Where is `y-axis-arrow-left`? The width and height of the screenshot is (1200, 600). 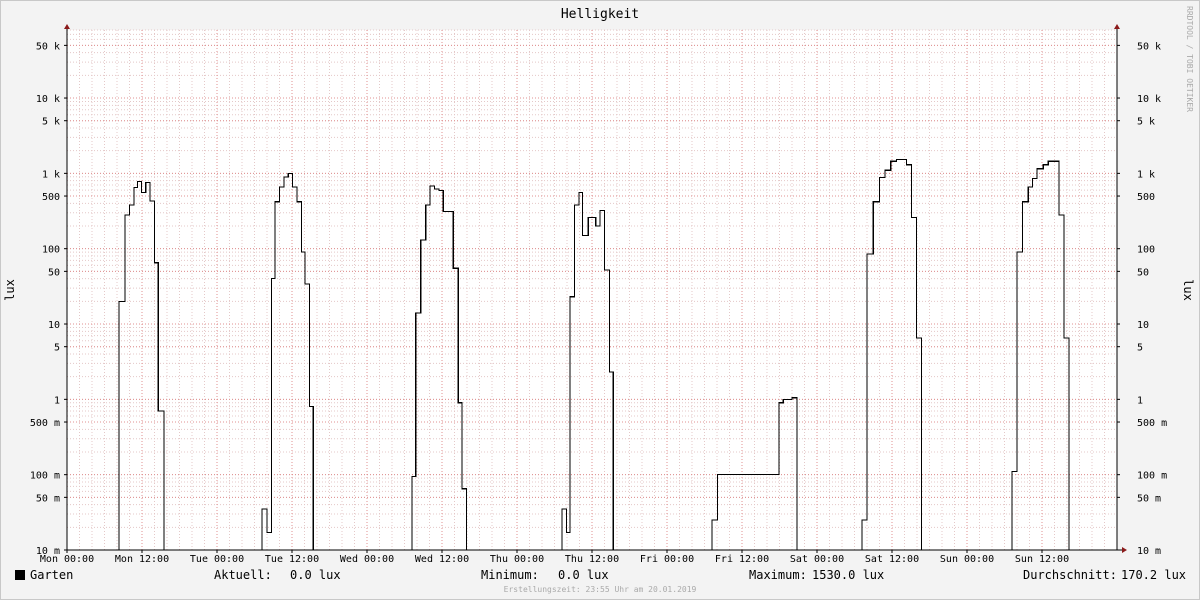
y-axis-arrow-left is located at coordinates (67, 26).